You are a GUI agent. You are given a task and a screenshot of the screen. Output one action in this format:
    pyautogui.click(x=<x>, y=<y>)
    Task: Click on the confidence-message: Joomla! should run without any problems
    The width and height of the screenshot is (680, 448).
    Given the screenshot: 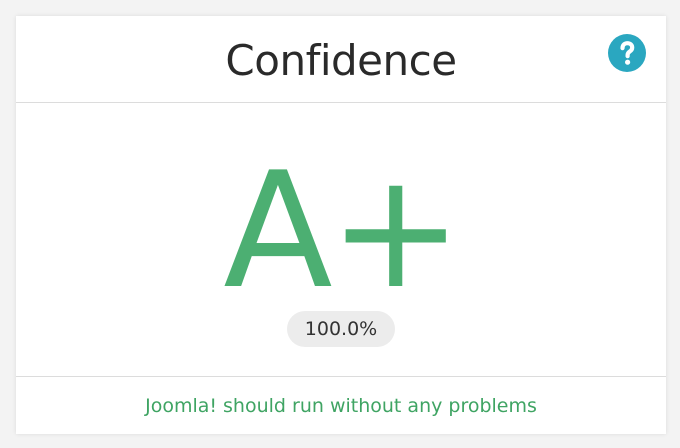 What is the action you would take?
    pyautogui.click(x=341, y=406)
    